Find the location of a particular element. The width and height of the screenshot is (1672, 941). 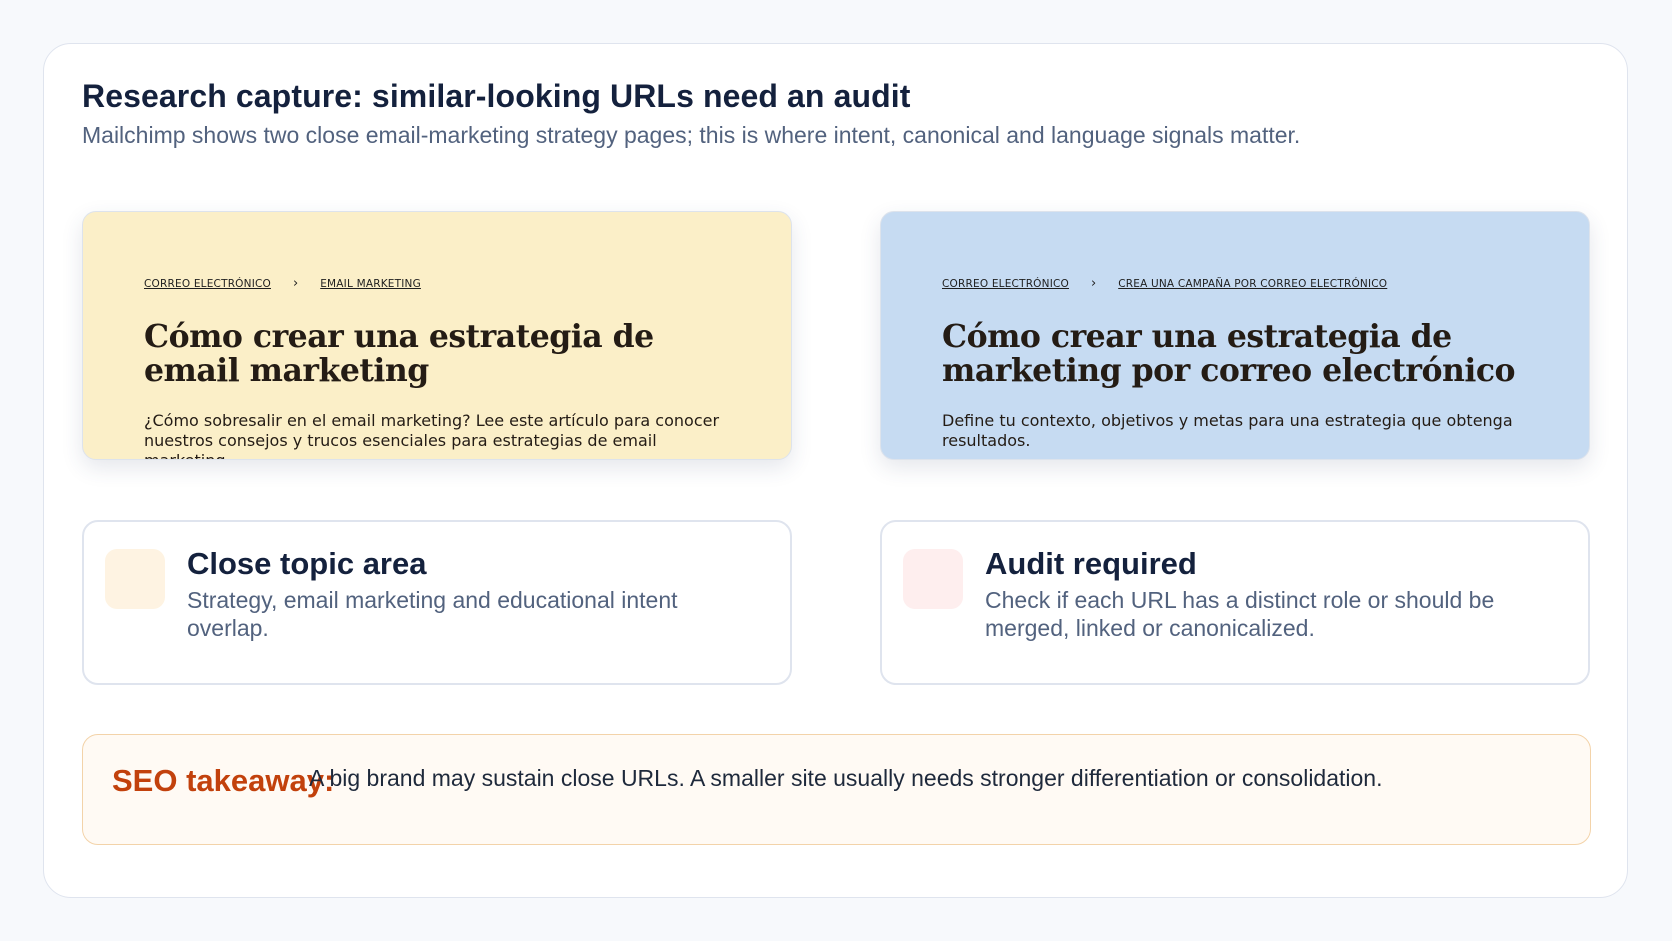

takeaway-label: SEO takeaway: is located at coordinates (223, 780).